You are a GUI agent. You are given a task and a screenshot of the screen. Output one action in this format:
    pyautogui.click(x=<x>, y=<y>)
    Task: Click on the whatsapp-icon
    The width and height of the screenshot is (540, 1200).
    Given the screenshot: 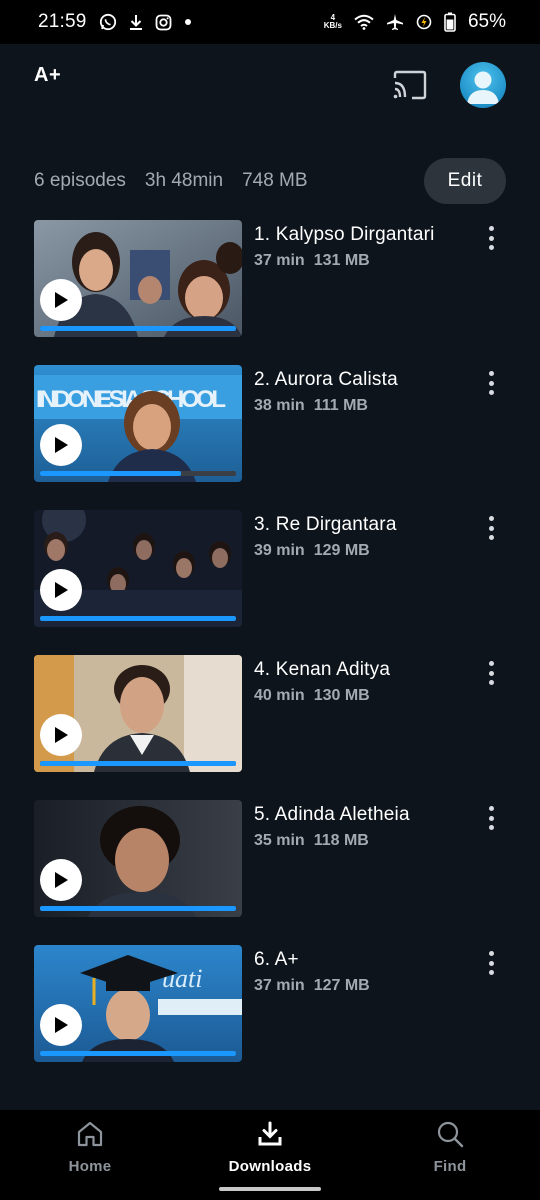 What is the action you would take?
    pyautogui.click(x=108, y=22)
    